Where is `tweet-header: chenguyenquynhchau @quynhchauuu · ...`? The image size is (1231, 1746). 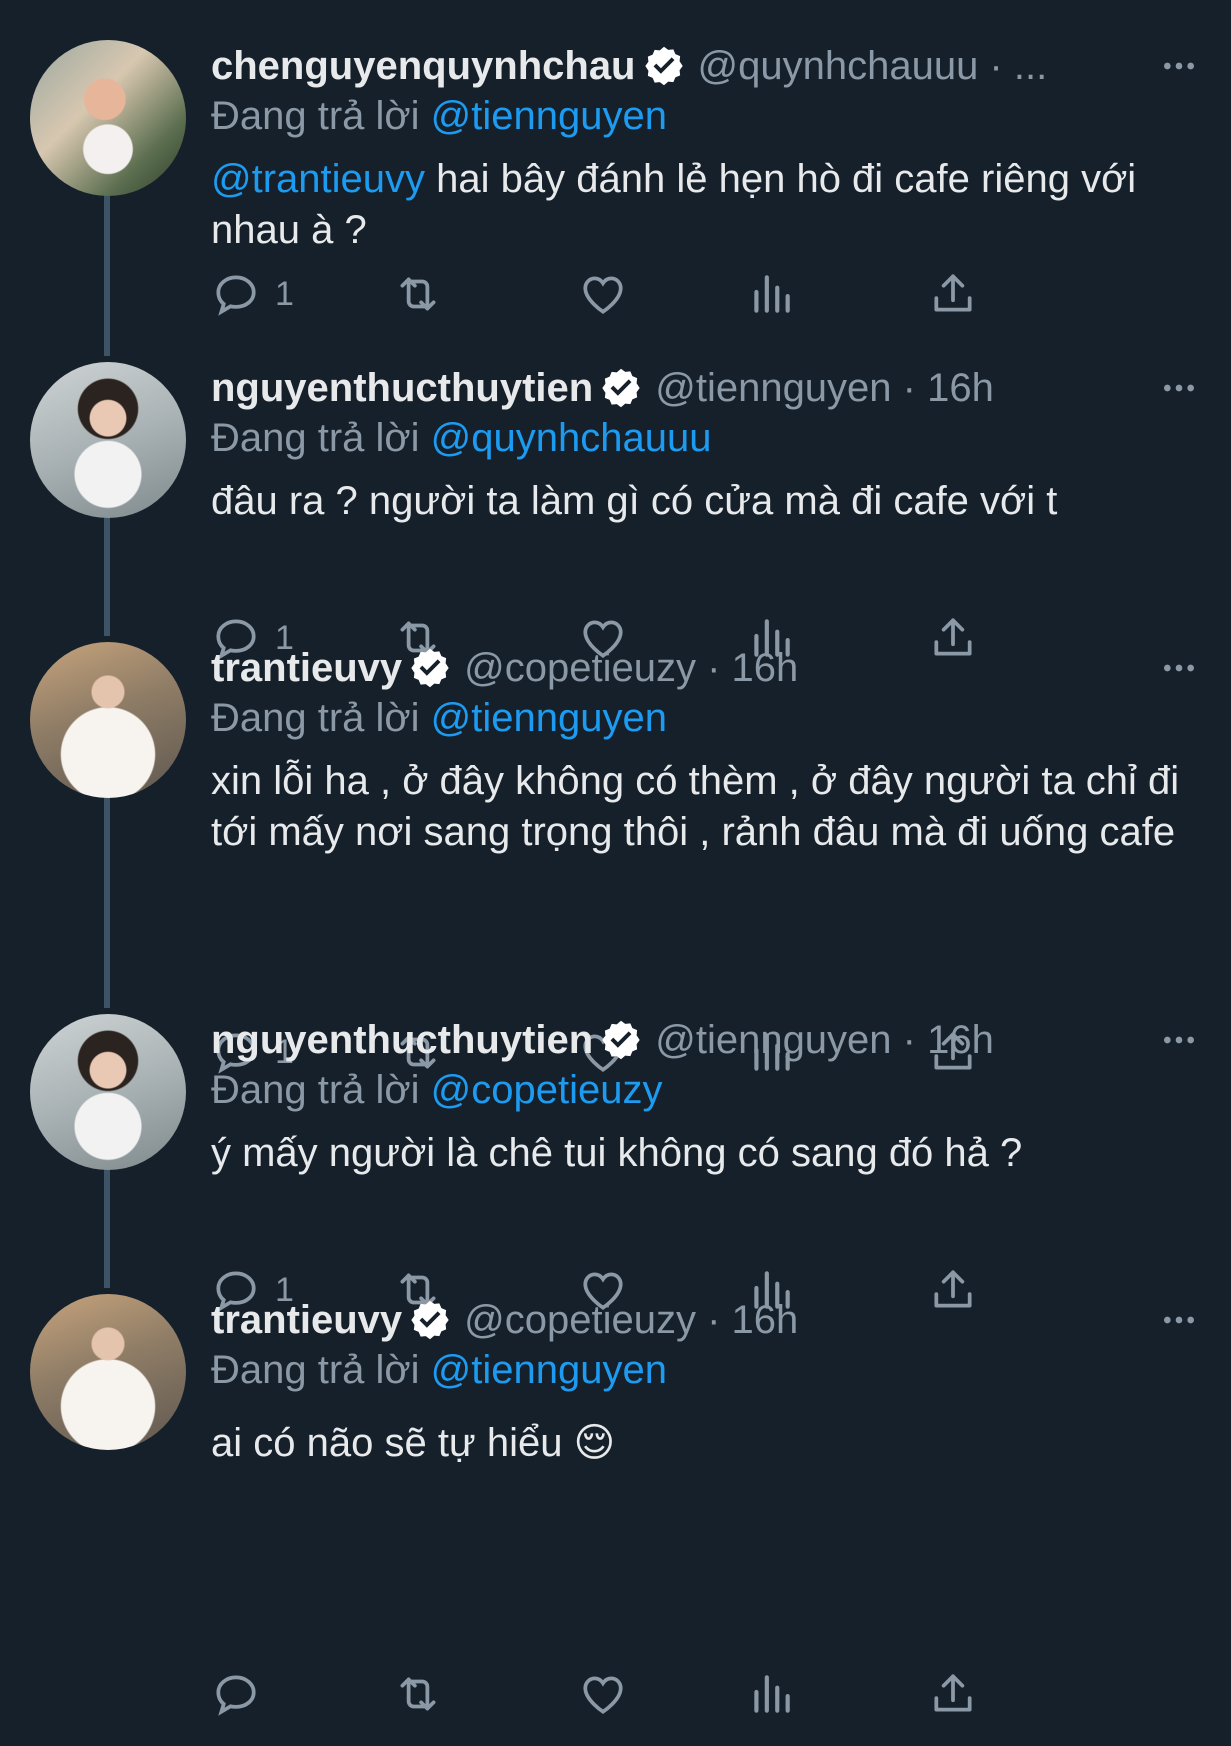 tweet-header: chenguyenquynhchau @quynhchauuu · ... is located at coordinates (711, 66).